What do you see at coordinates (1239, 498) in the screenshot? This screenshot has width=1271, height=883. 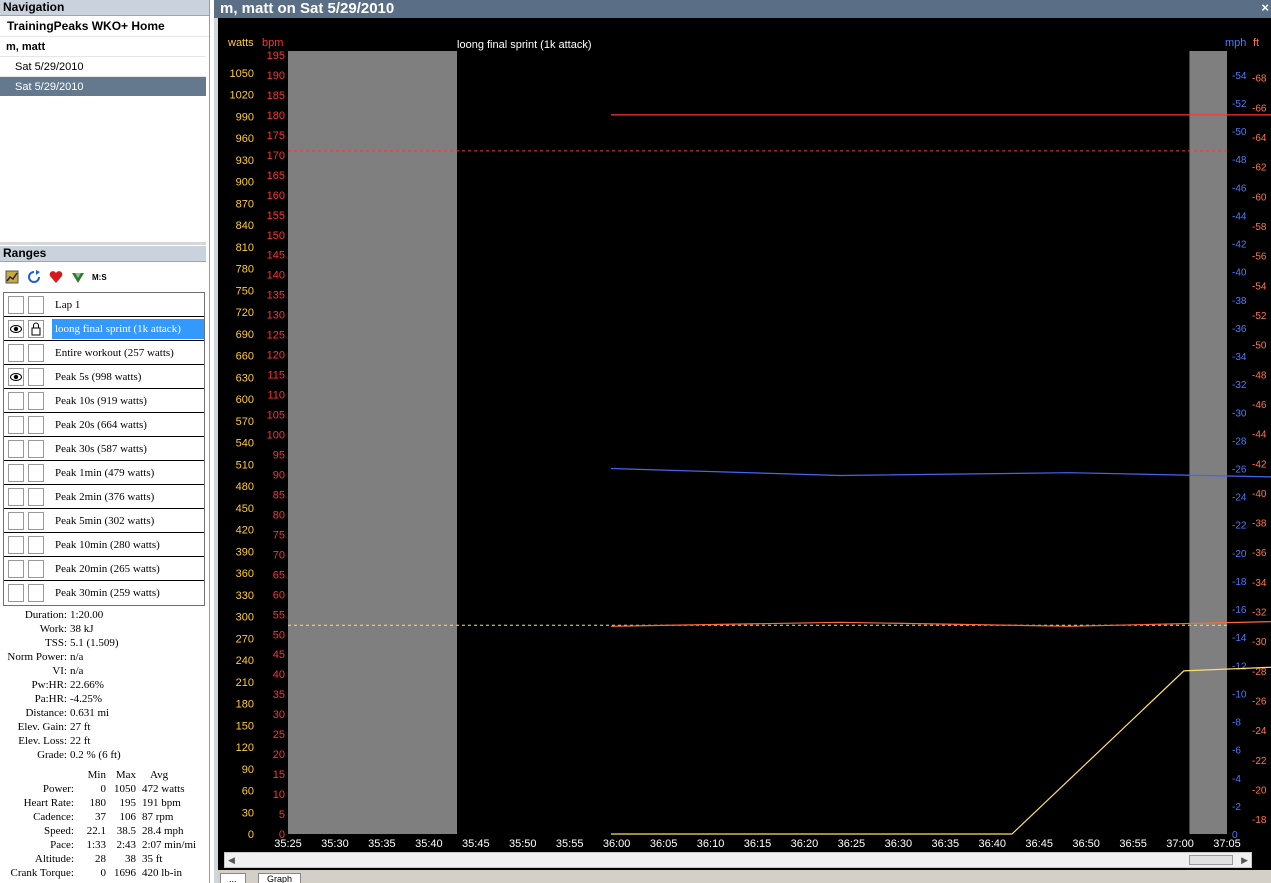 I see `mph-tick-label: -24` at bounding box center [1239, 498].